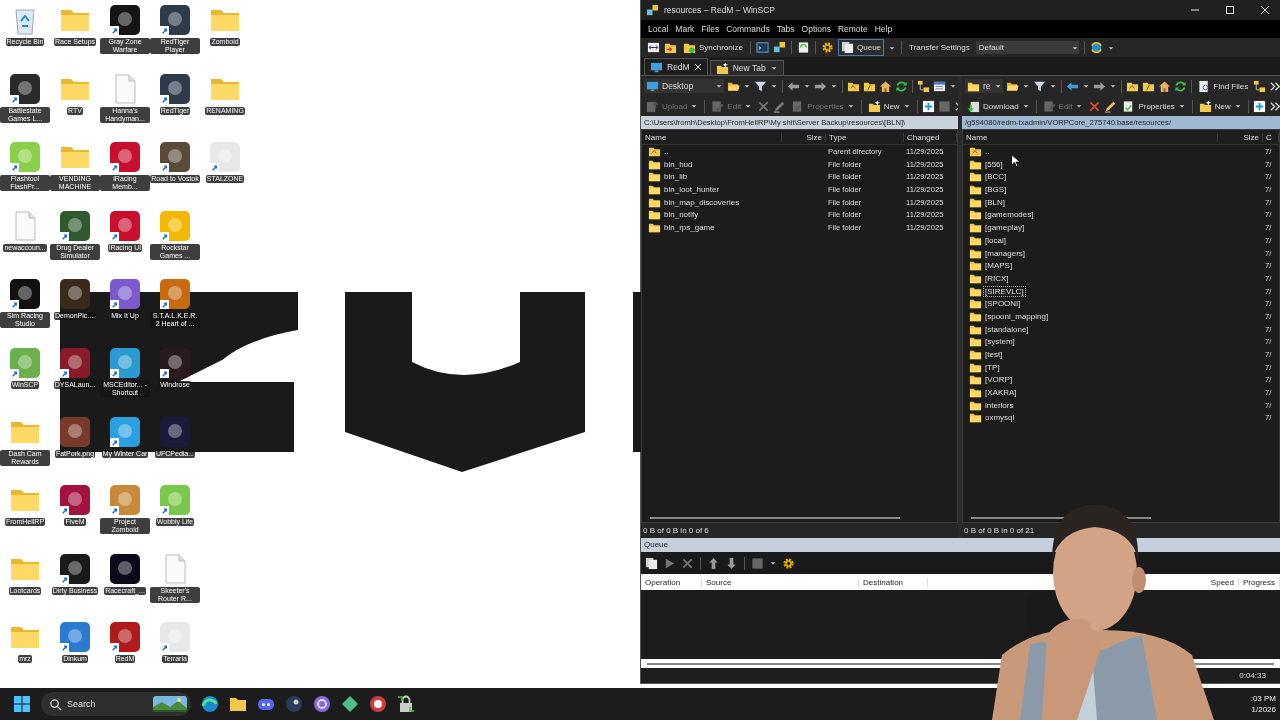 The height and width of the screenshot is (720, 1280). Describe the element at coordinates (671, 582) in the screenshot. I see `column-header: Operation` at that location.